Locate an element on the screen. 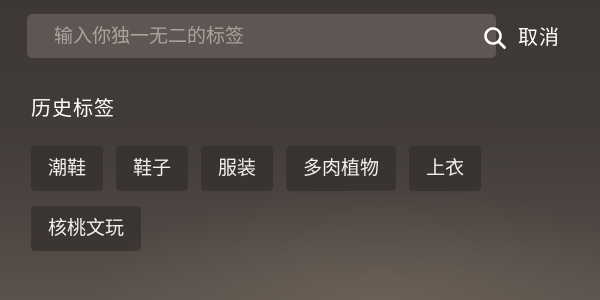  history-tag: 鞋子 is located at coordinates (152, 168).